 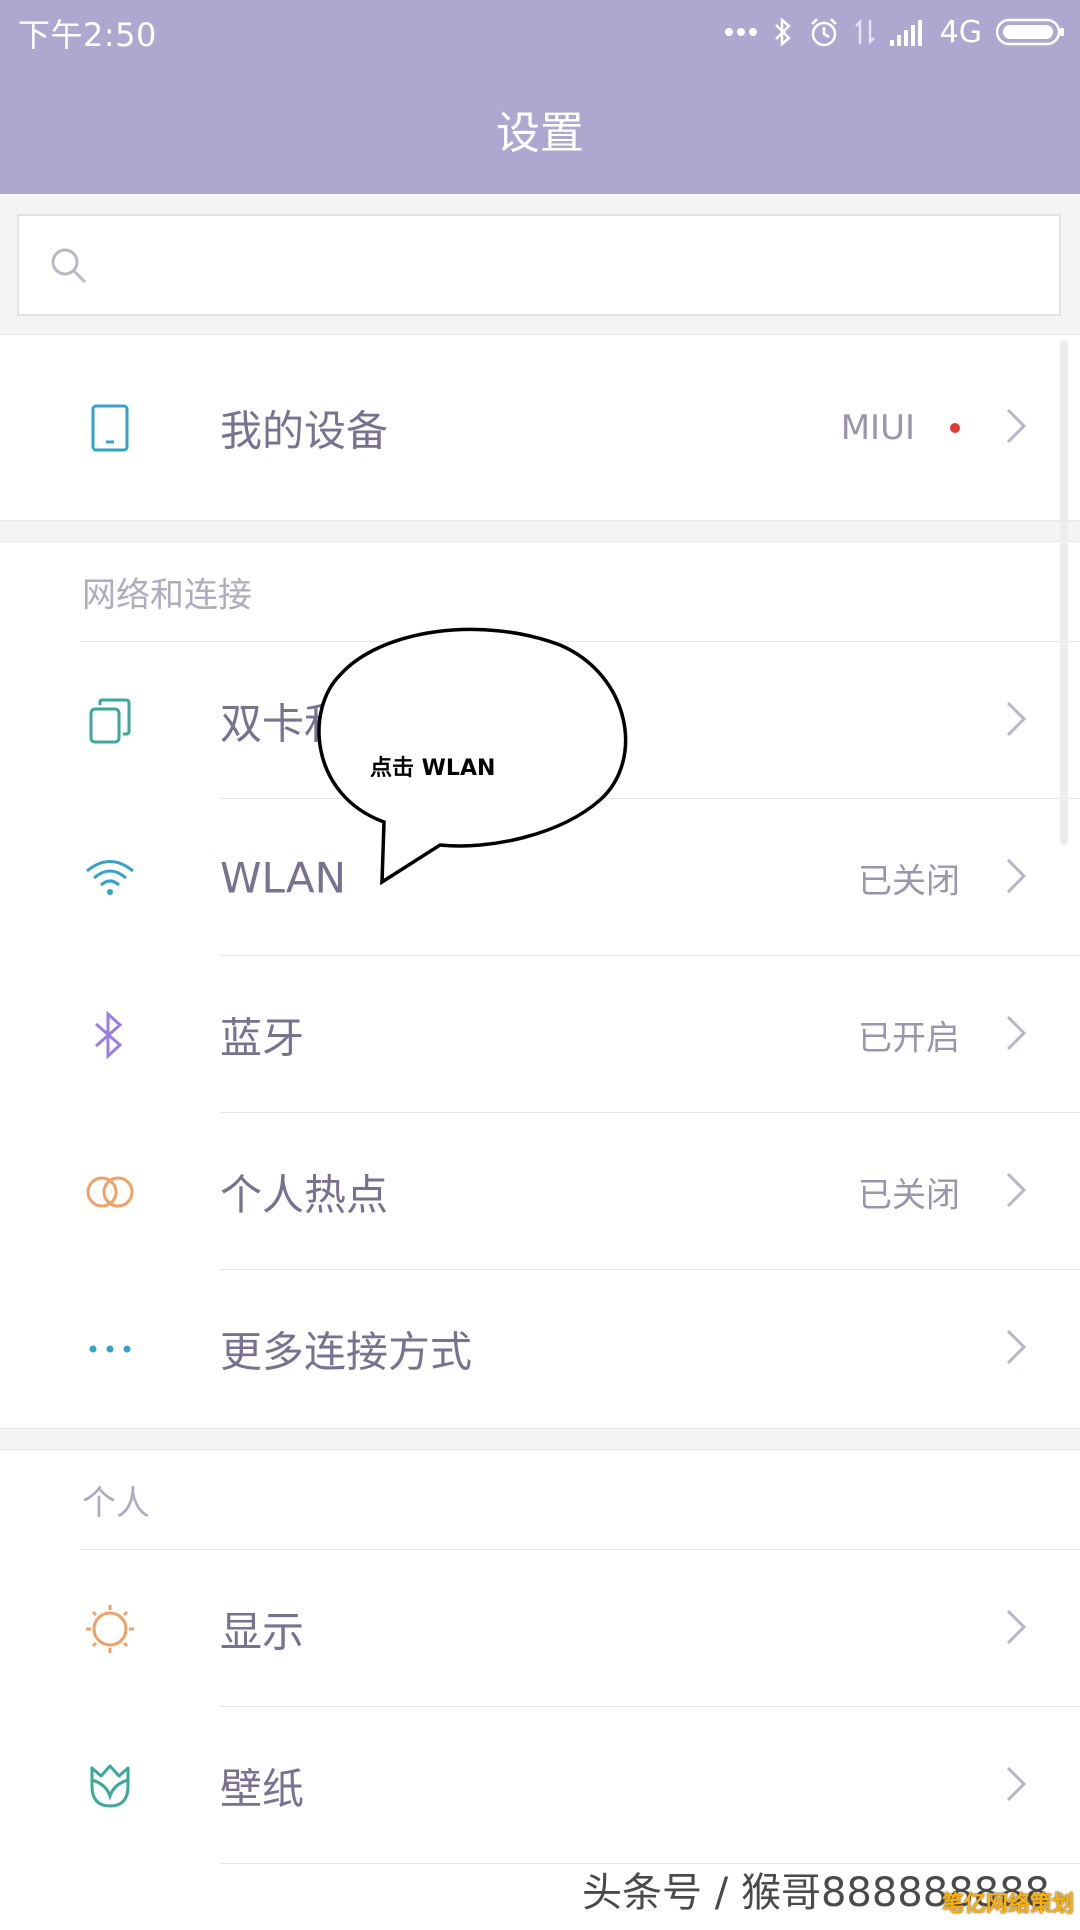 What do you see at coordinates (262, 1037) in the screenshot?
I see `bluetooth-label: 蓝牙` at bounding box center [262, 1037].